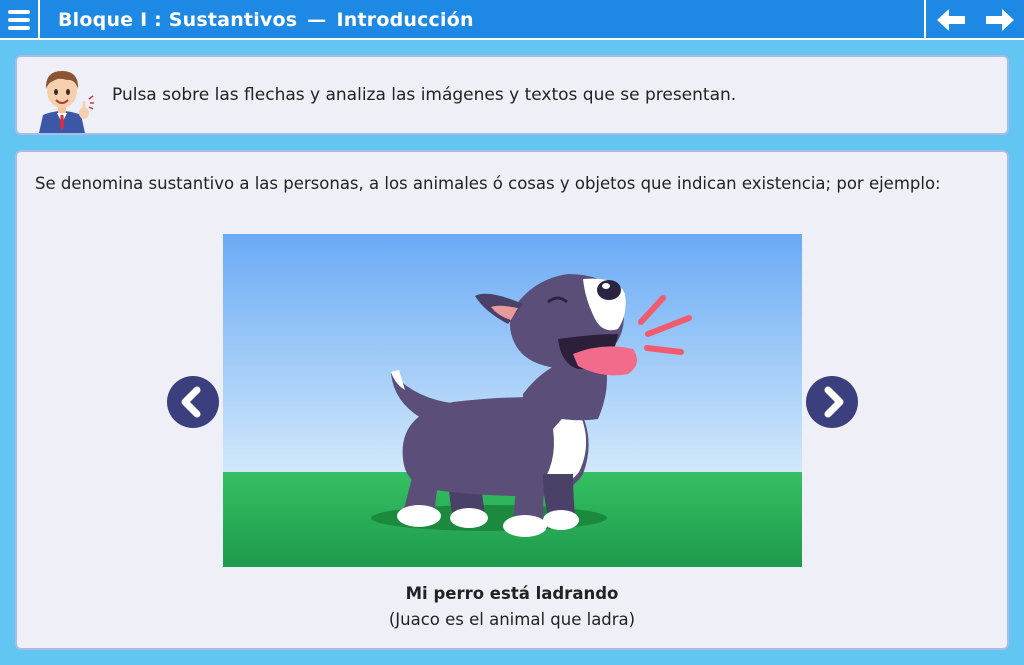  What do you see at coordinates (20, 20) in the screenshot?
I see `hamburger-menu-icon` at bounding box center [20, 20].